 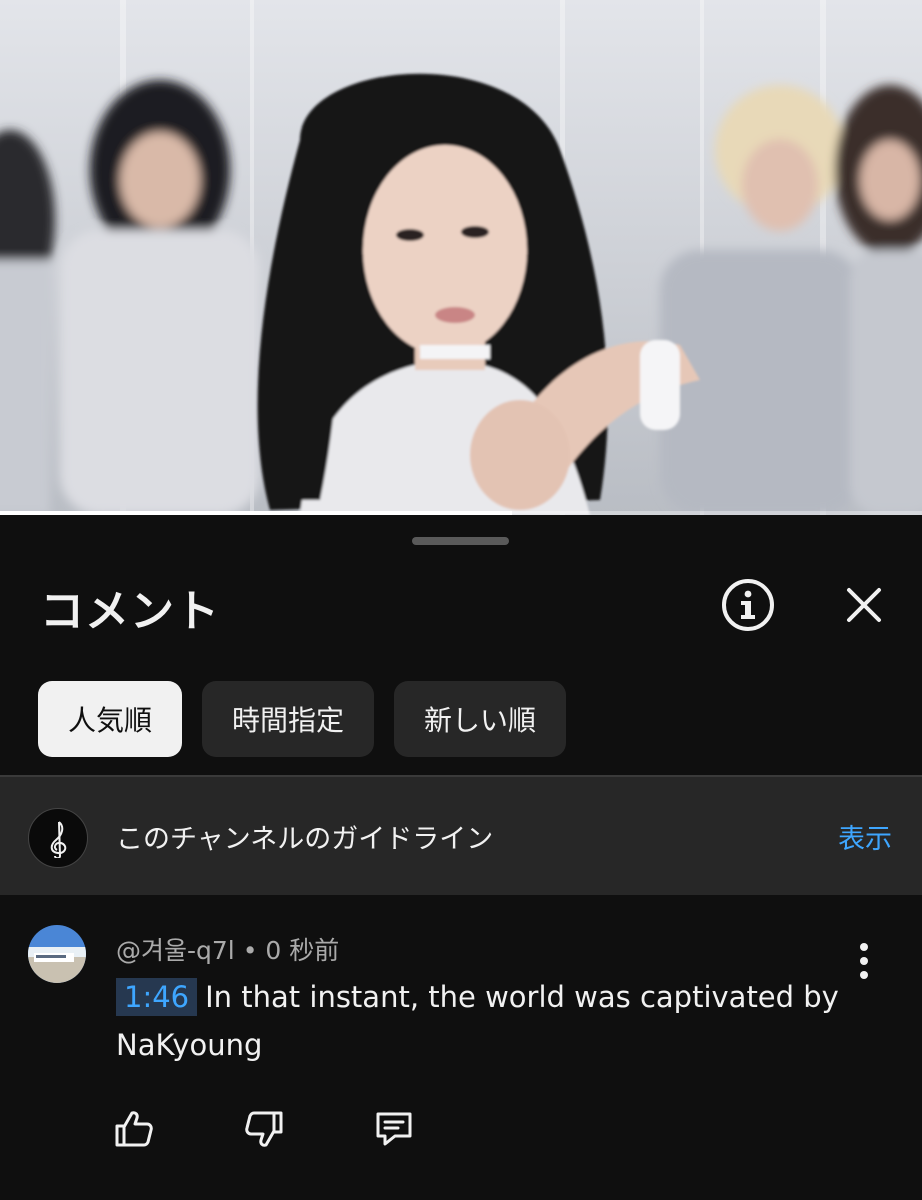 I want to click on avatar, so click(x=57, y=954).